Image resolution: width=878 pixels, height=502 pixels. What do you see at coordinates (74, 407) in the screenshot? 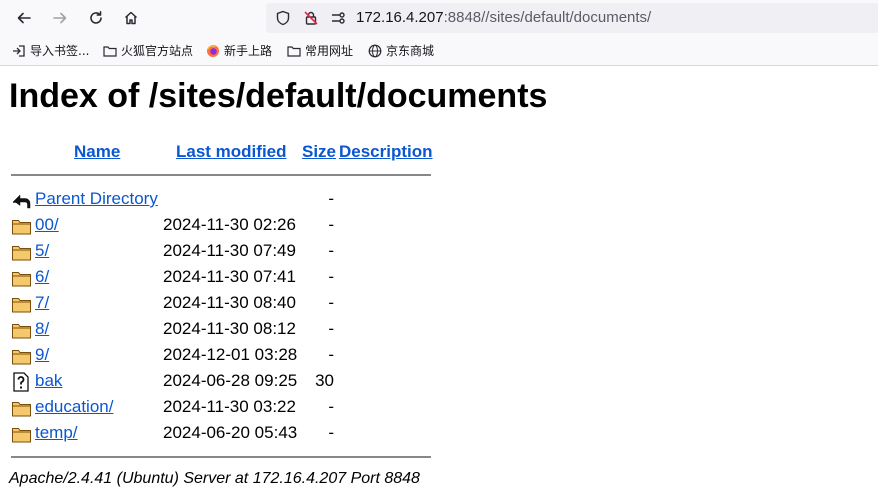
I see `row-name-link: education/` at bounding box center [74, 407].